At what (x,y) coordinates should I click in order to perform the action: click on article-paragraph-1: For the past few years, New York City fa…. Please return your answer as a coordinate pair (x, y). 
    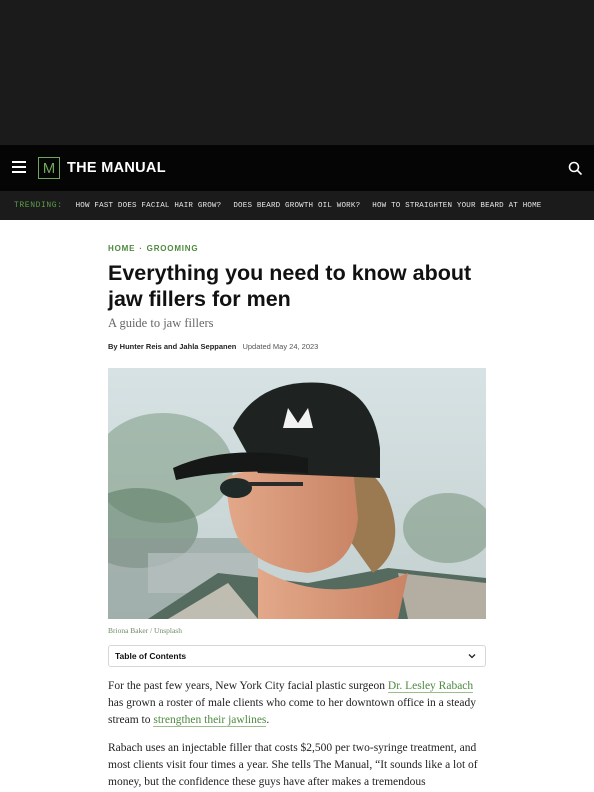
    Looking at the image, I should click on (298, 703).